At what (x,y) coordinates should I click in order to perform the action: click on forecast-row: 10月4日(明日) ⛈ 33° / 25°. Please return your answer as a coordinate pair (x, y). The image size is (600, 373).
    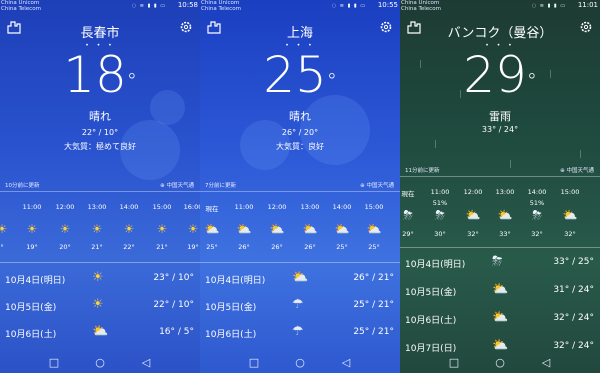
    Looking at the image, I should click on (500, 264).